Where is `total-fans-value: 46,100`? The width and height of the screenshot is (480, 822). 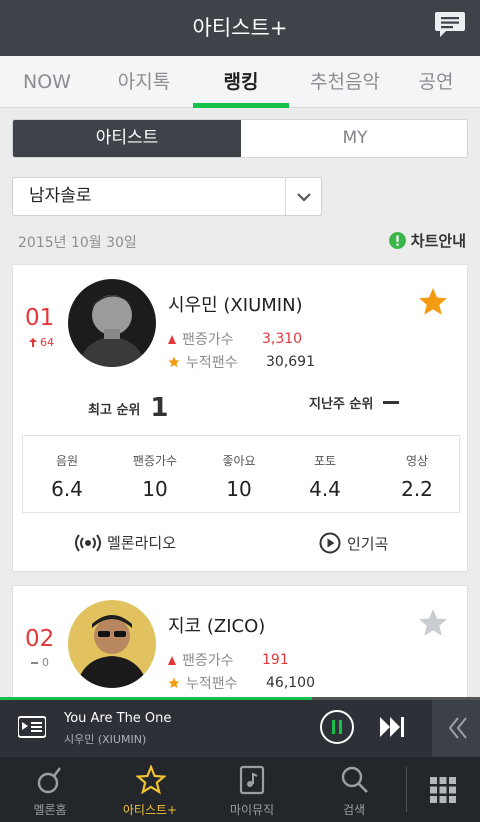 total-fans-value: 46,100 is located at coordinates (290, 683).